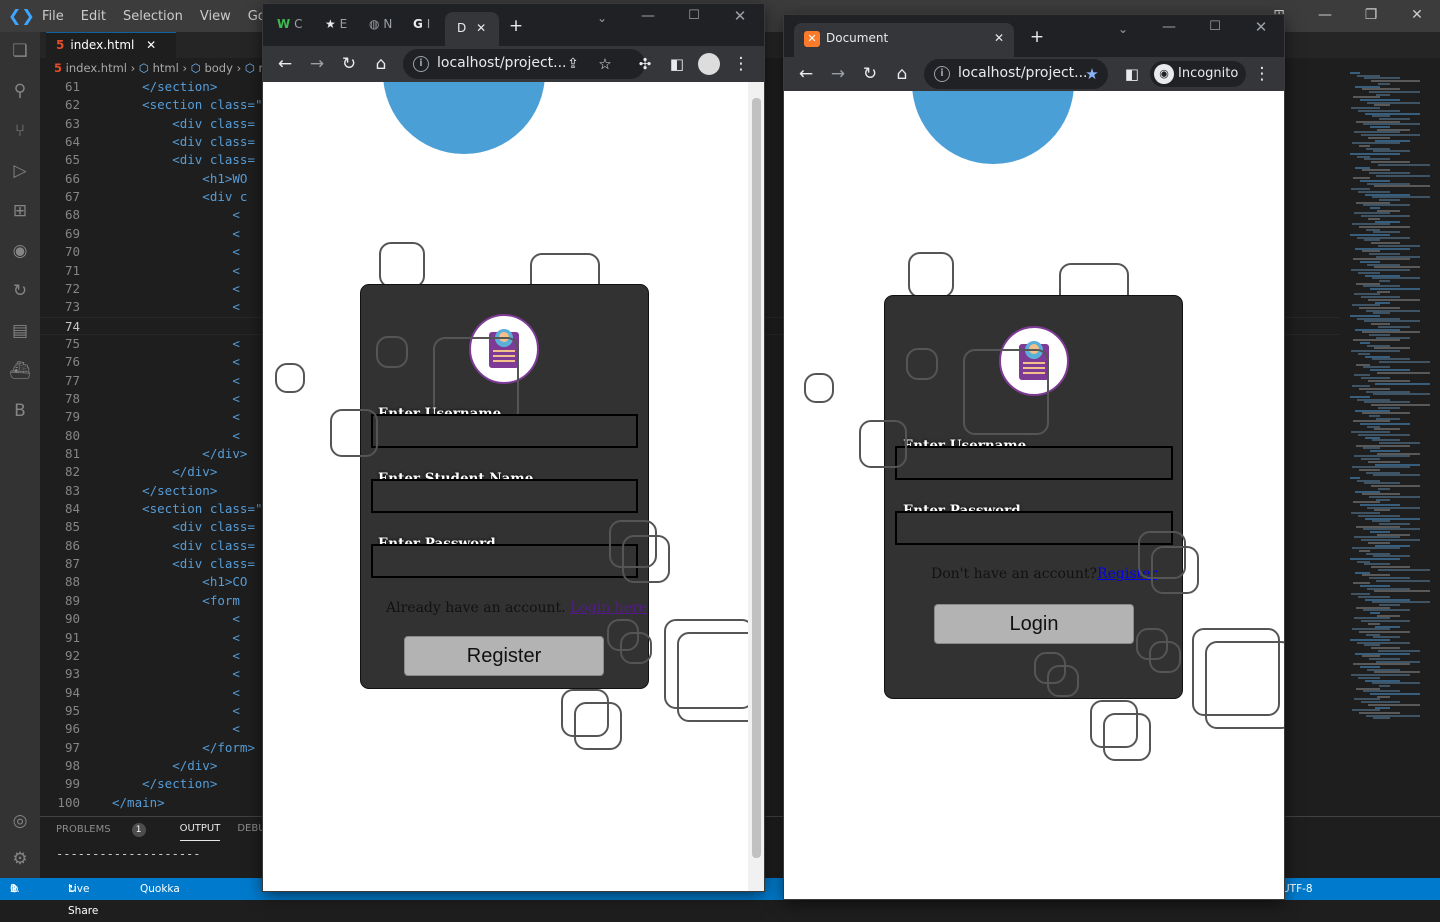 This screenshot has width=1440, height=922. Describe the element at coordinates (904, 40) in the screenshot. I see `tab-document: ✕ Document ✕` at that location.